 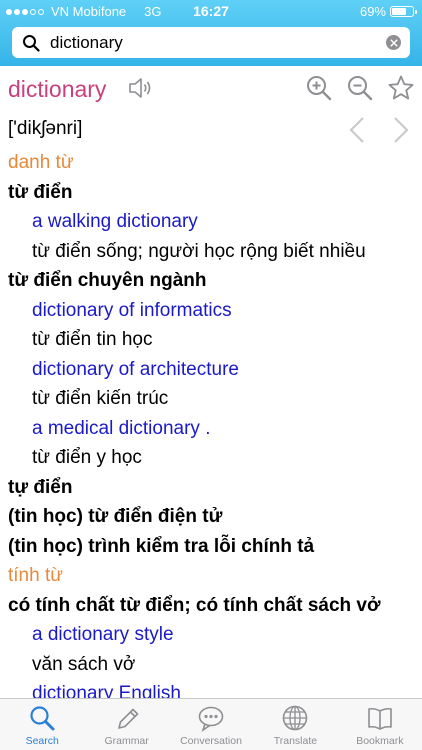 What do you see at coordinates (57, 89) in the screenshot?
I see `headword: dictionary` at bounding box center [57, 89].